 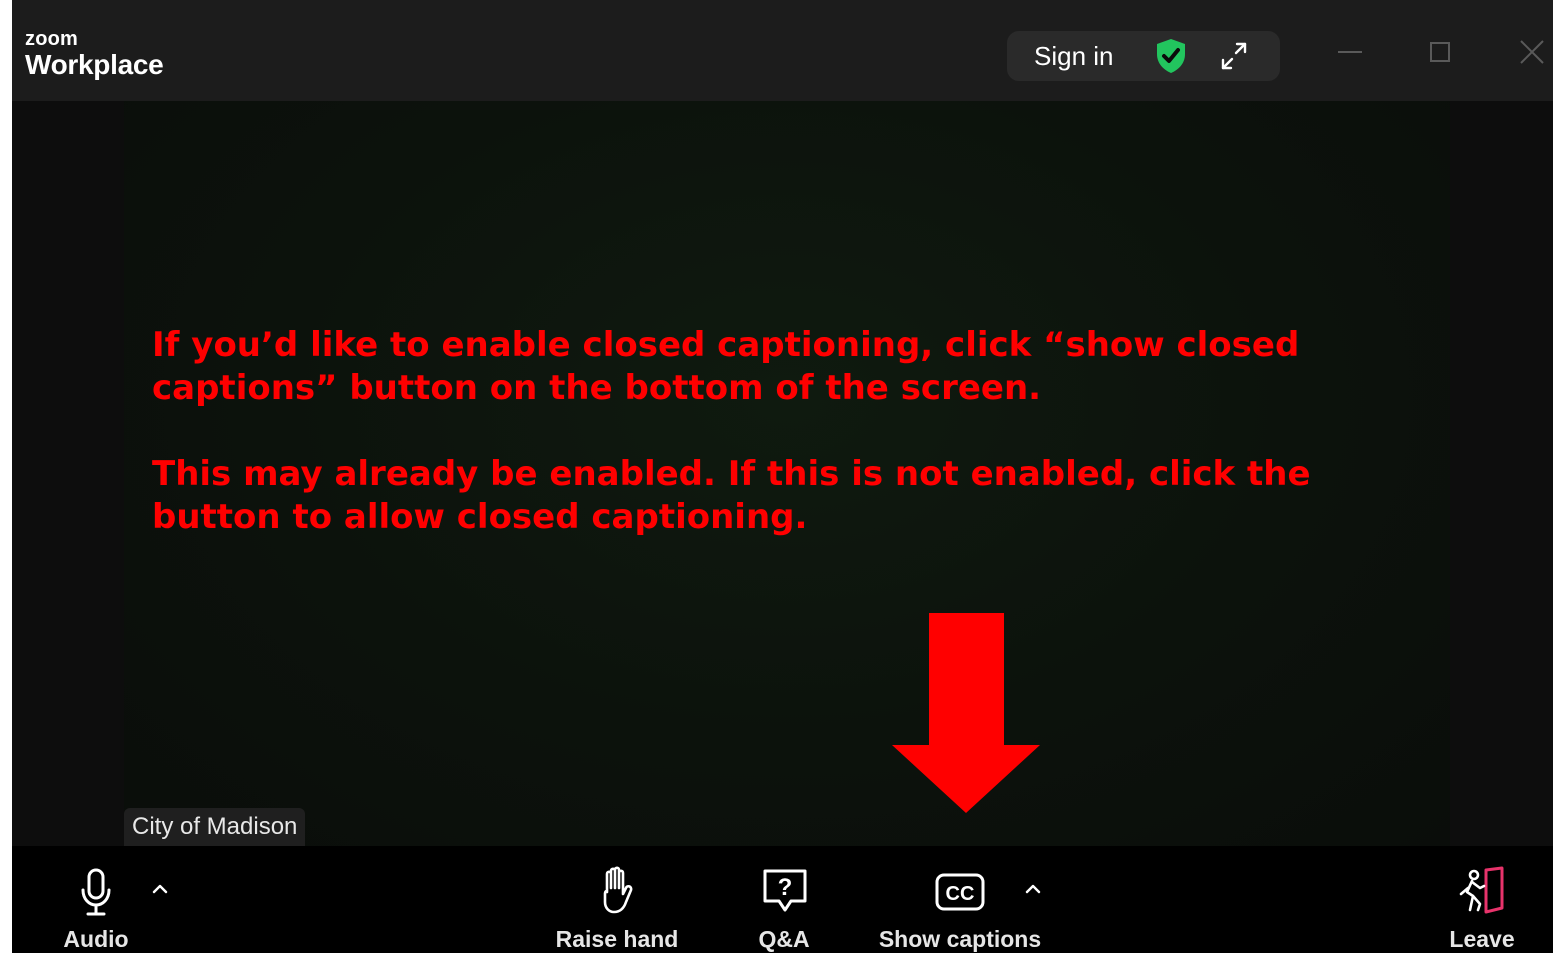 I want to click on hand-icon, so click(x=618, y=890).